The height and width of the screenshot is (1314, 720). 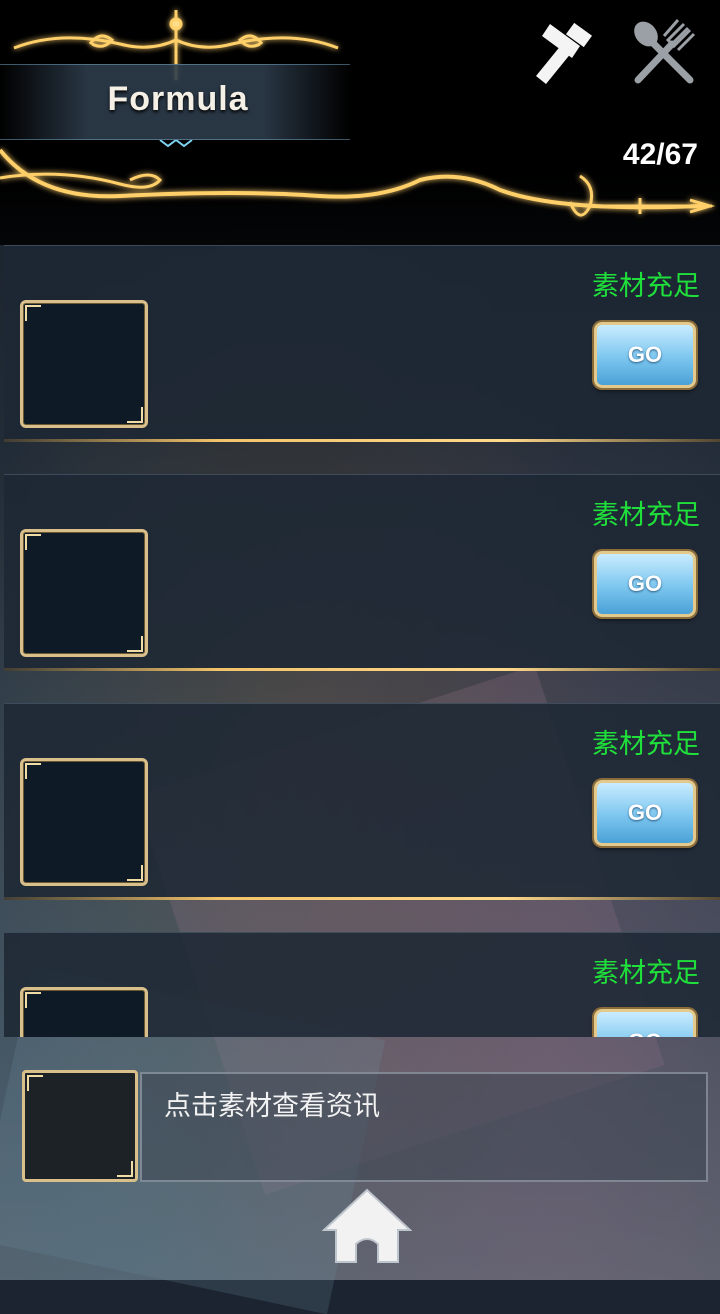 I want to click on fork-spoon-icon, so click(x=664, y=52).